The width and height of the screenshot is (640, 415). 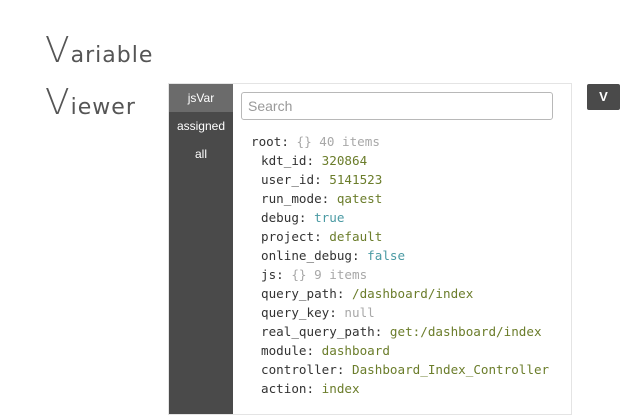 I want to click on tab-assigned: assigned, so click(x=201, y=126).